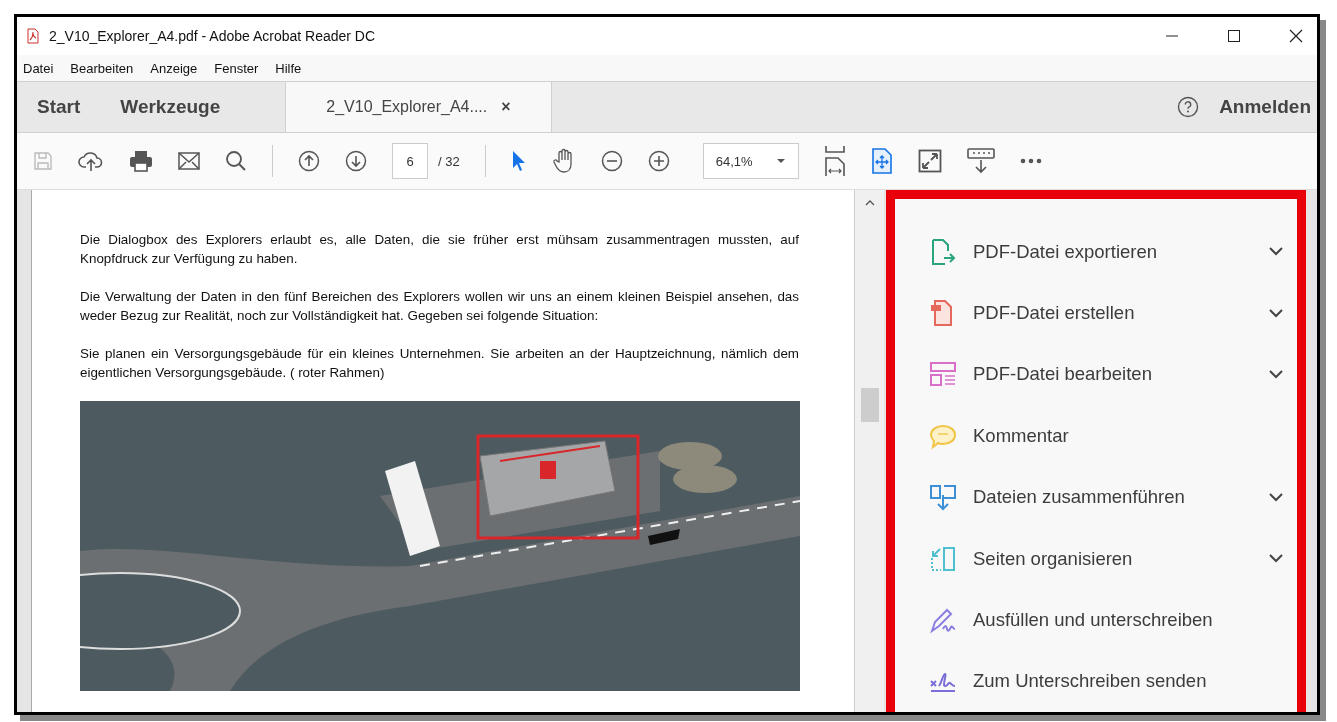 This screenshot has width=1337, height=722. What do you see at coordinates (1265, 107) in the screenshot?
I see `sign-in-link: Anmelden` at bounding box center [1265, 107].